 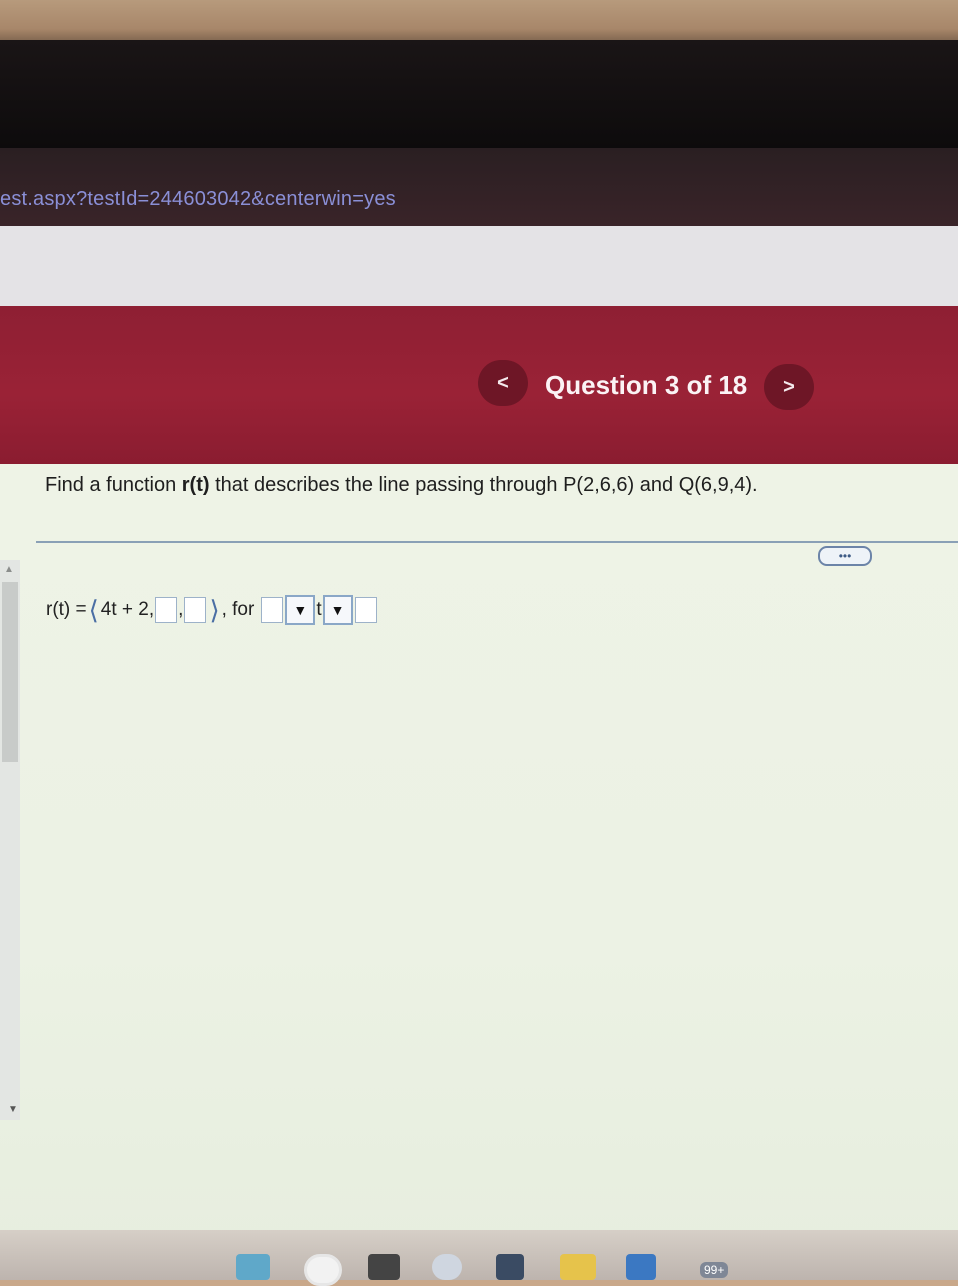 I want to click on notification-badge: 99+, so click(x=714, y=1270).